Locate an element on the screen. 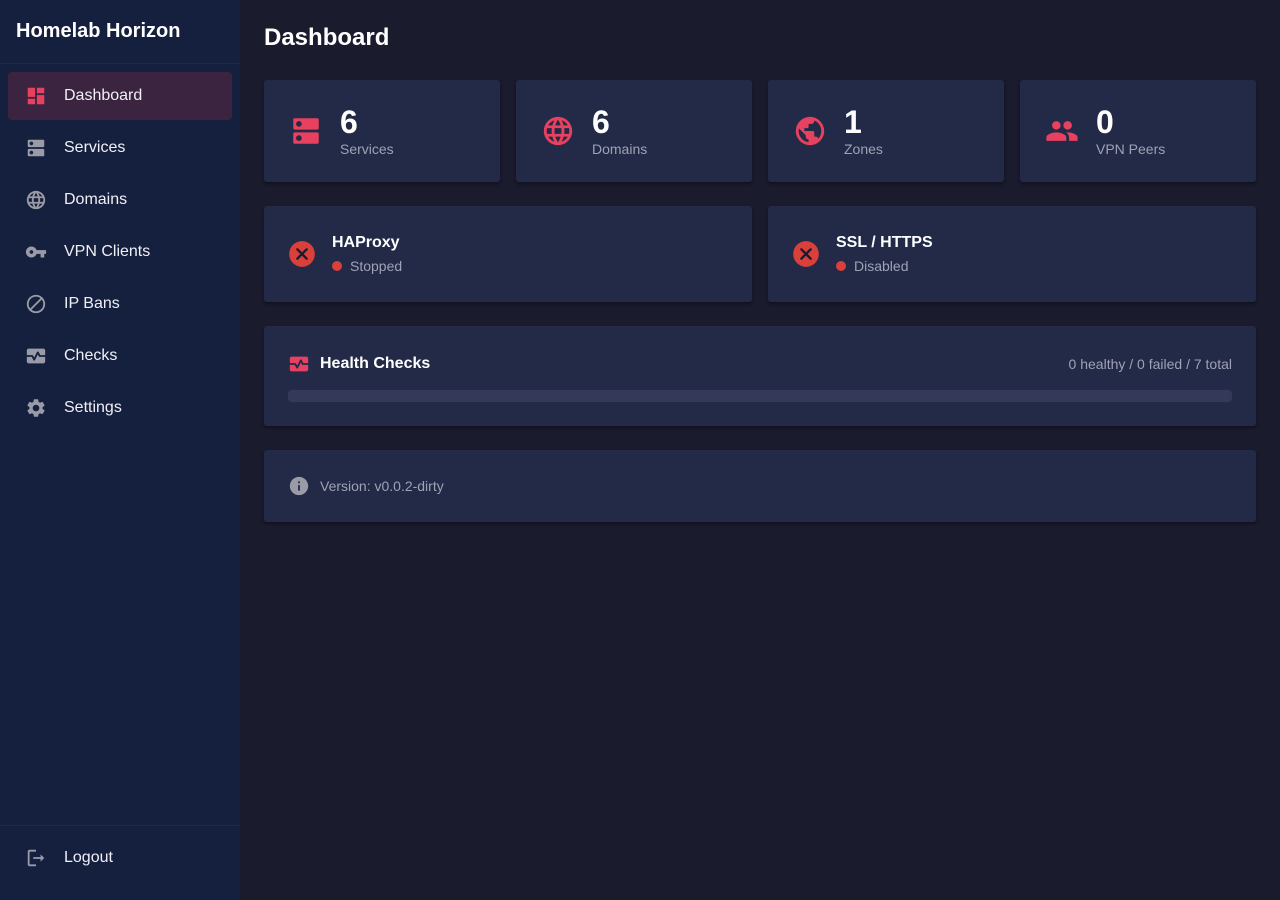 This screenshot has width=1280, height=900. key-icon is located at coordinates (36, 252).